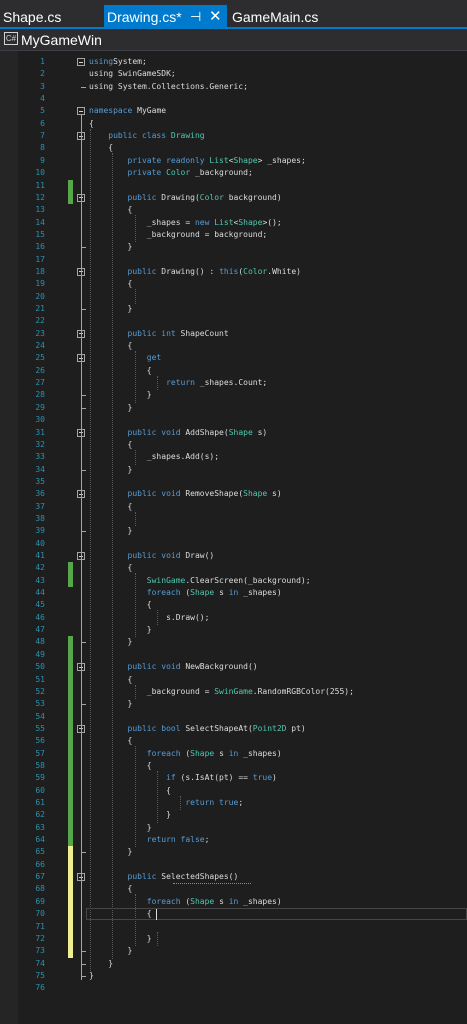 This screenshot has width=467, height=1024. What do you see at coordinates (40, 555) in the screenshot?
I see `line-number: 41` at bounding box center [40, 555].